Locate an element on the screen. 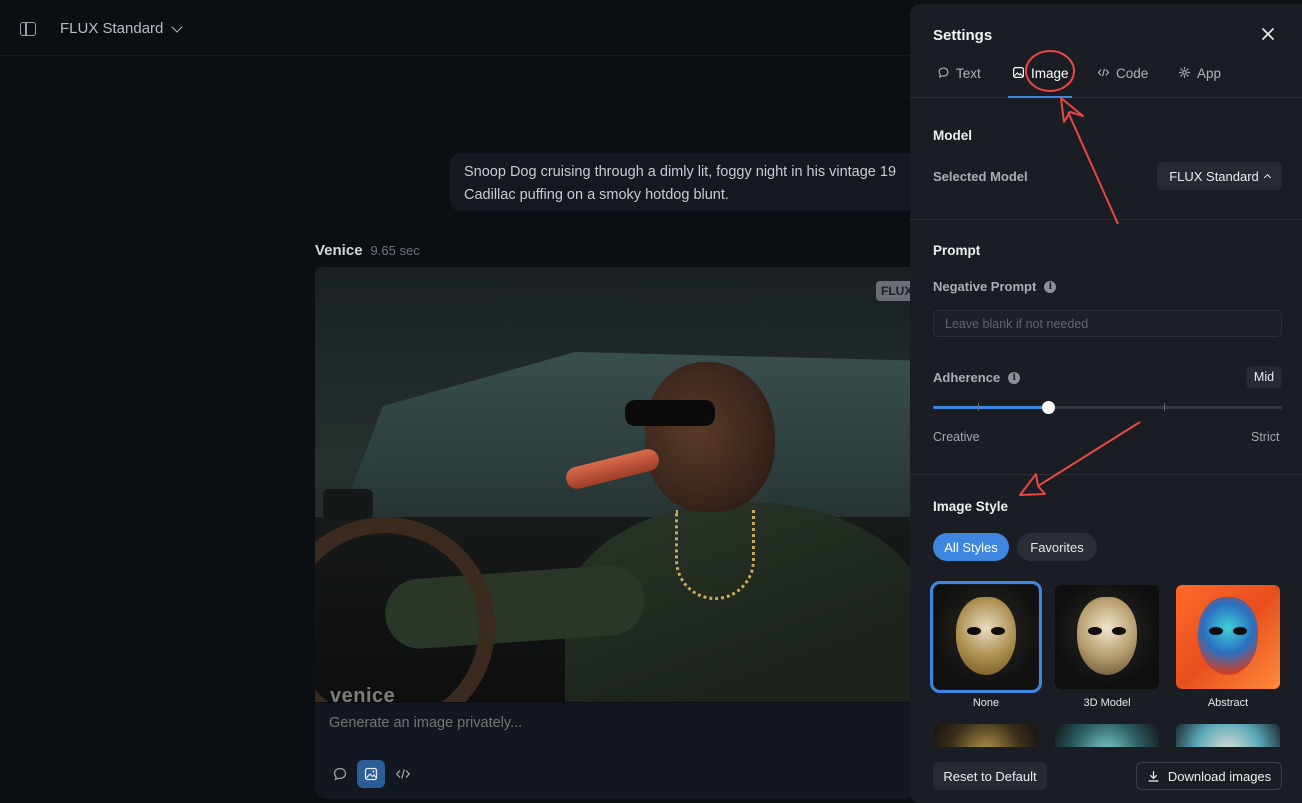 Image resolution: width=1302 pixels, height=803 pixels. gear-icon is located at coordinates (1184, 72).